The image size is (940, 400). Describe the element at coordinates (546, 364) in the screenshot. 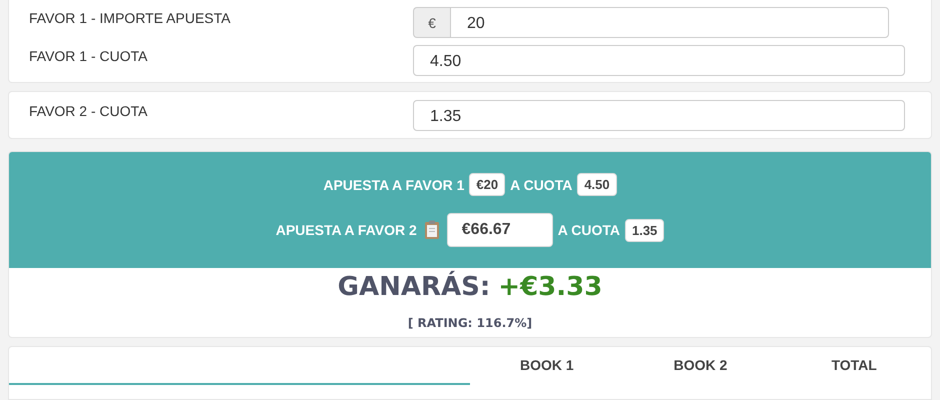

I see `column-header: BOOK 1` at that location.